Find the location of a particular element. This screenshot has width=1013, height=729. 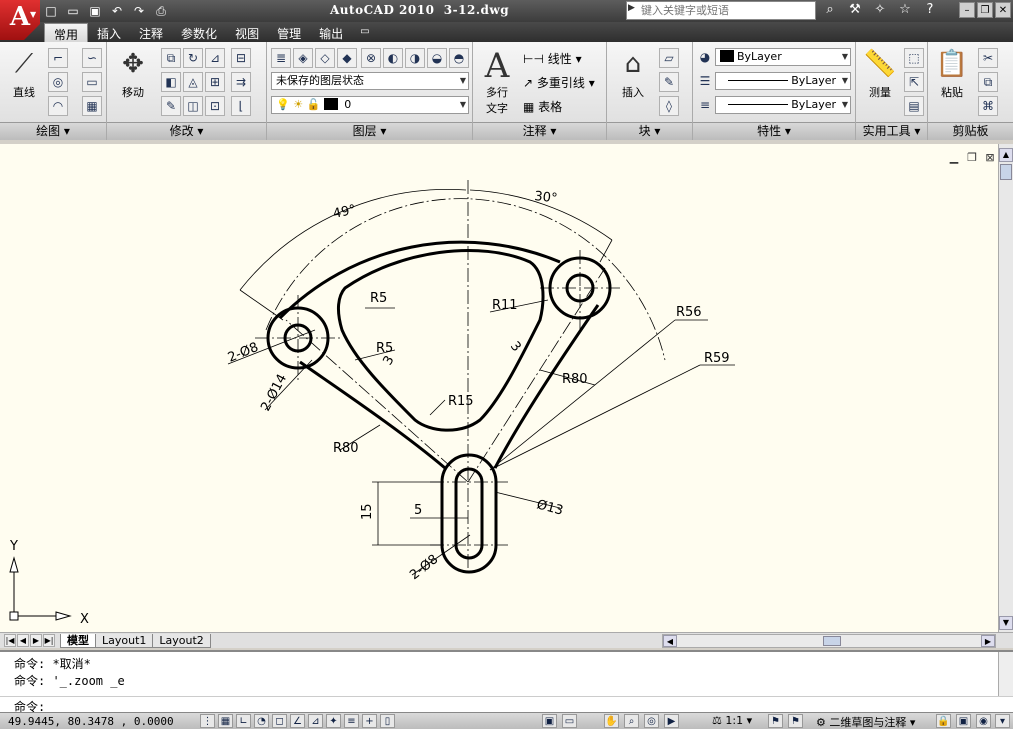

color-wheel-icon: ◕ is located at coordinates (705, 58).